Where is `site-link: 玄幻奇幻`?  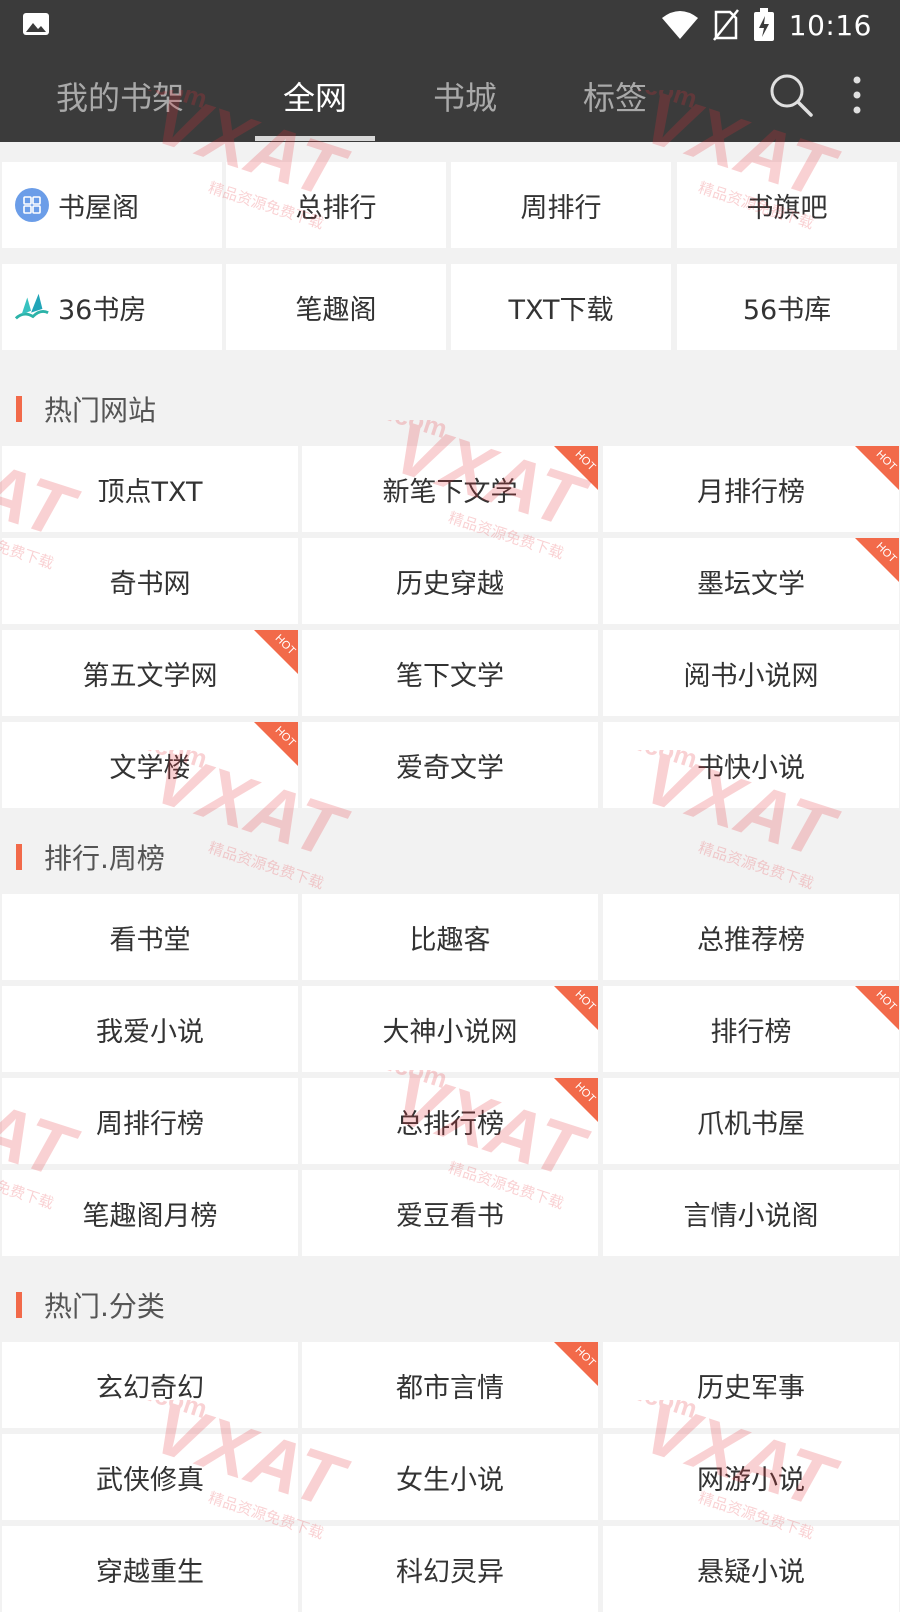 site-link: 玄幻奇幻 is located at coordinates (150, 1385).